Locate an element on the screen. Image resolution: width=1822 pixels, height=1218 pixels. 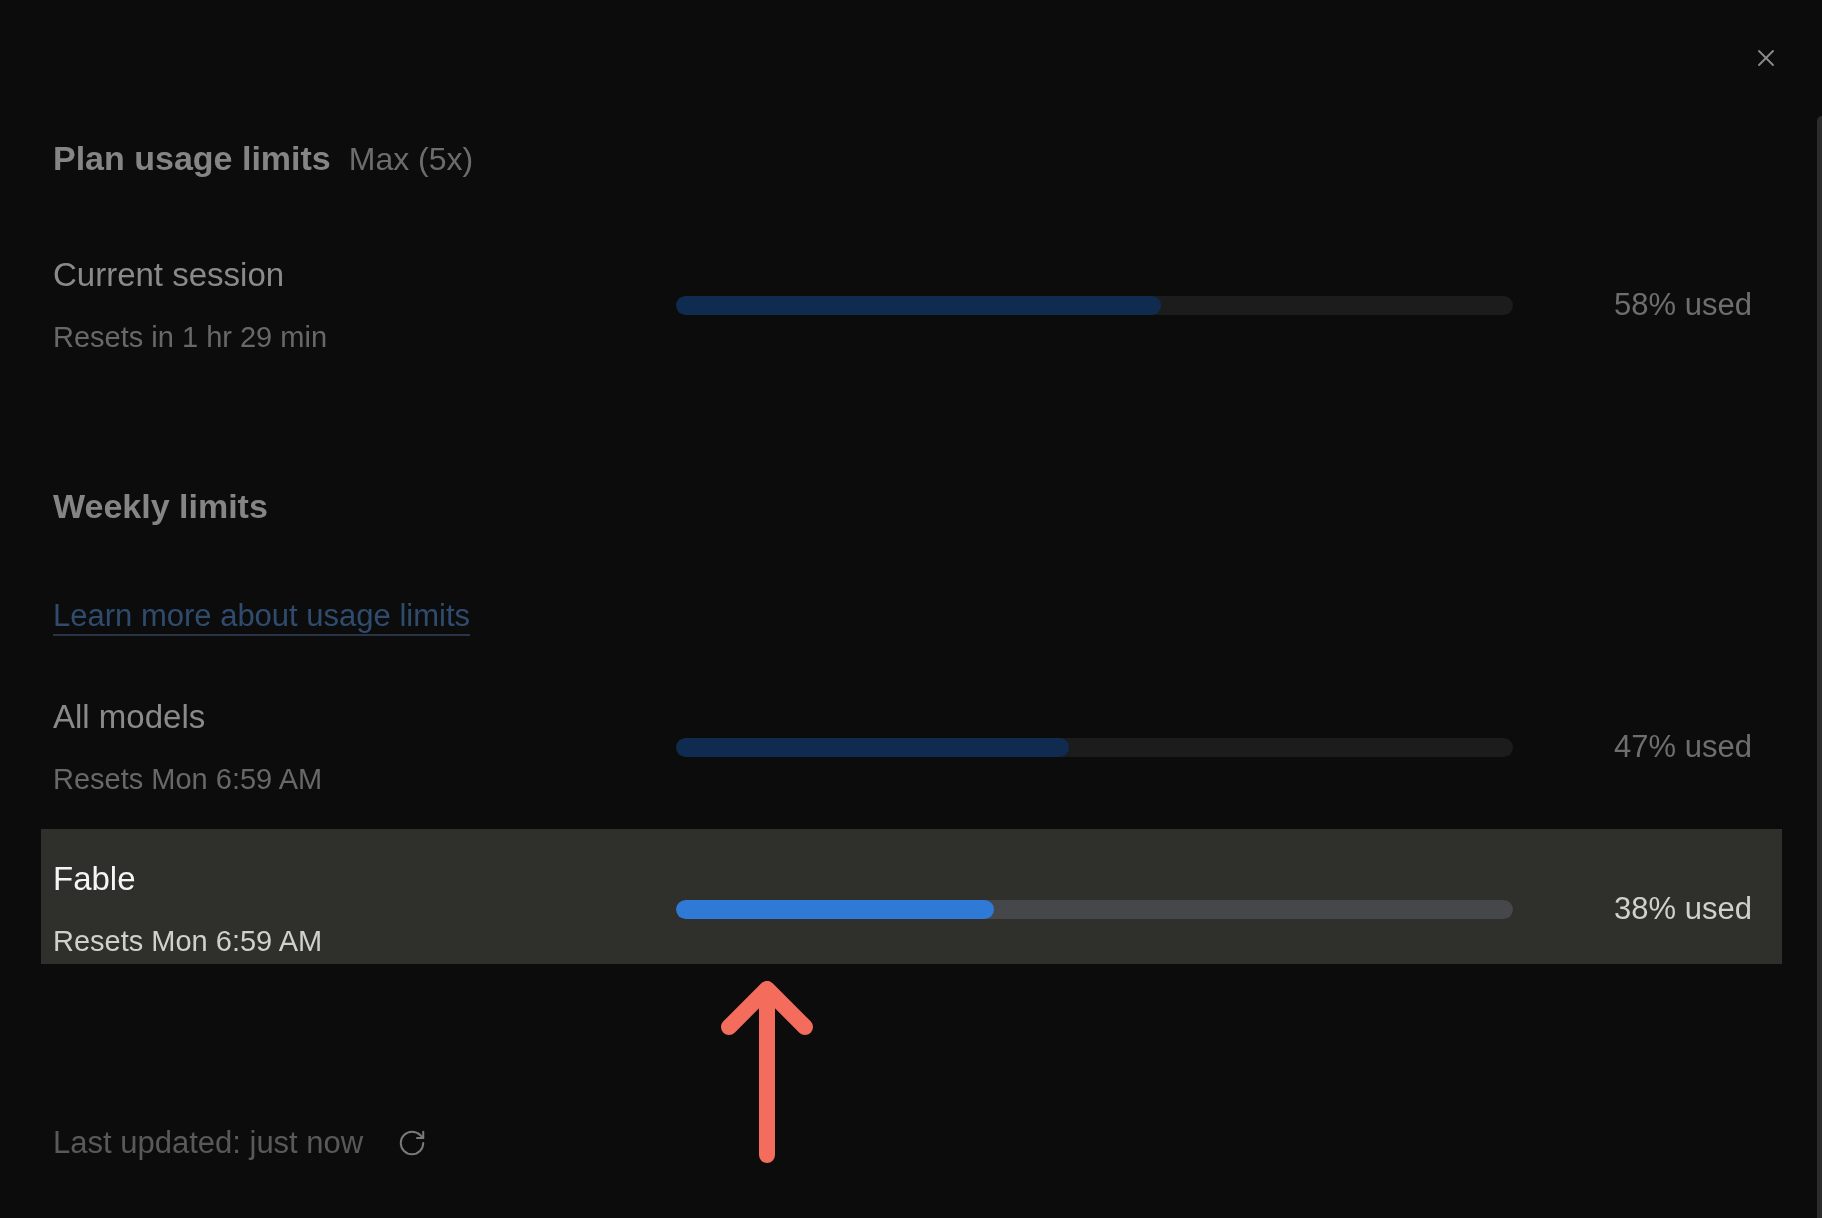
section-heading: Plan usage limits is located at coordinates (192, 158).